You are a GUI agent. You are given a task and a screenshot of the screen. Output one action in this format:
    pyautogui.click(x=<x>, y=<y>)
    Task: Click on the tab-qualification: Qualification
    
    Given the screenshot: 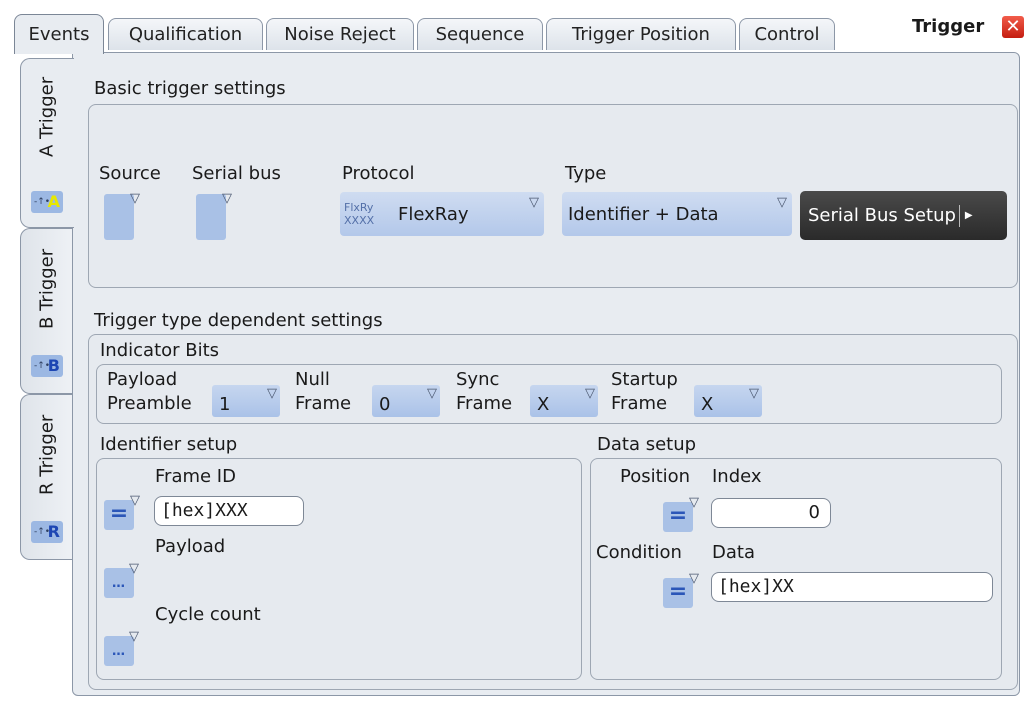 What is the action you would take?
    pyautogui.click(x=185, y=34)
    